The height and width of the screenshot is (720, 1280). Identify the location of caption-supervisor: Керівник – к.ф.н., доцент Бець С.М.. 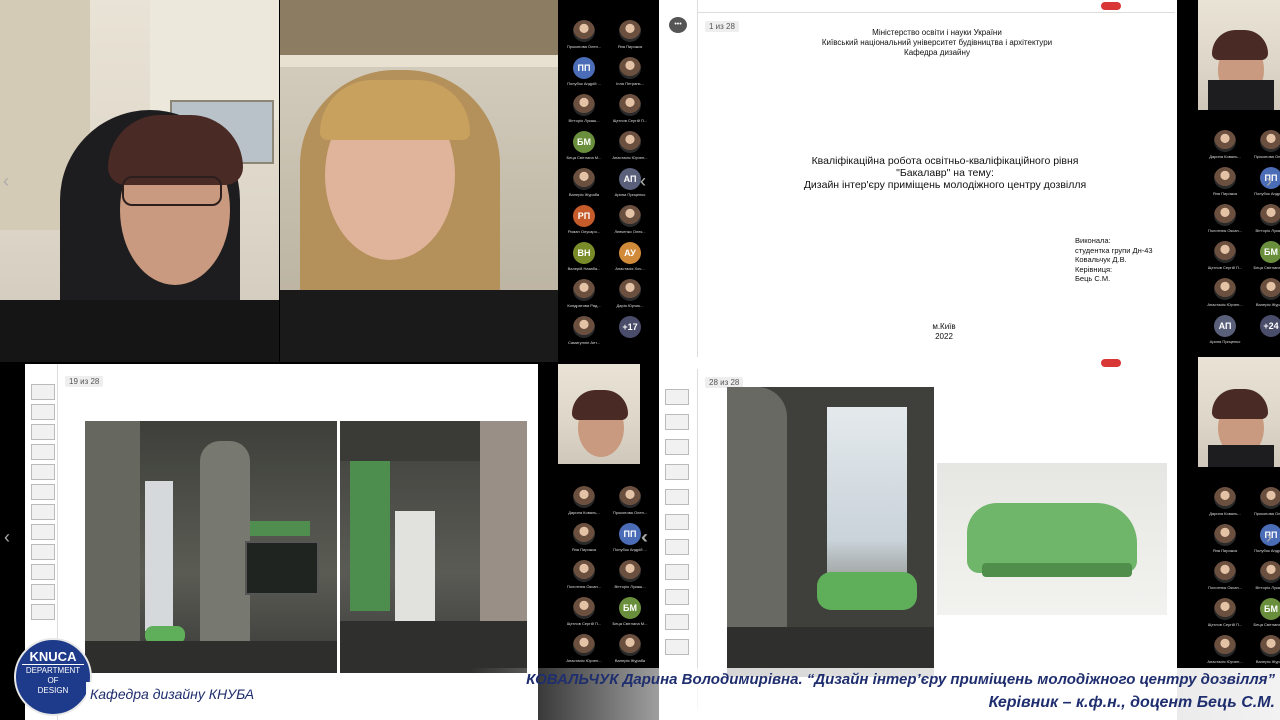
(1131, 702).